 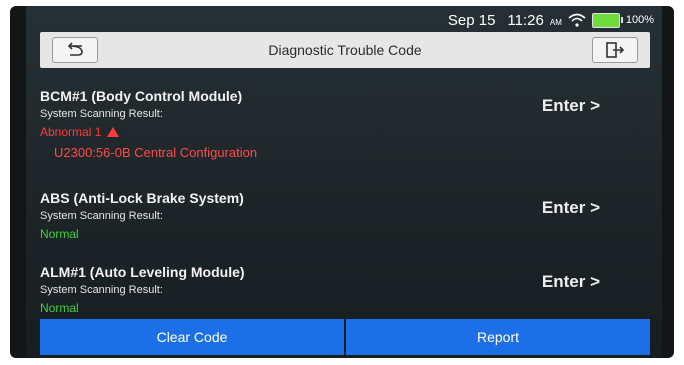 I want to click on scan-result: Abnormal 1, so click(x=345, y=132).